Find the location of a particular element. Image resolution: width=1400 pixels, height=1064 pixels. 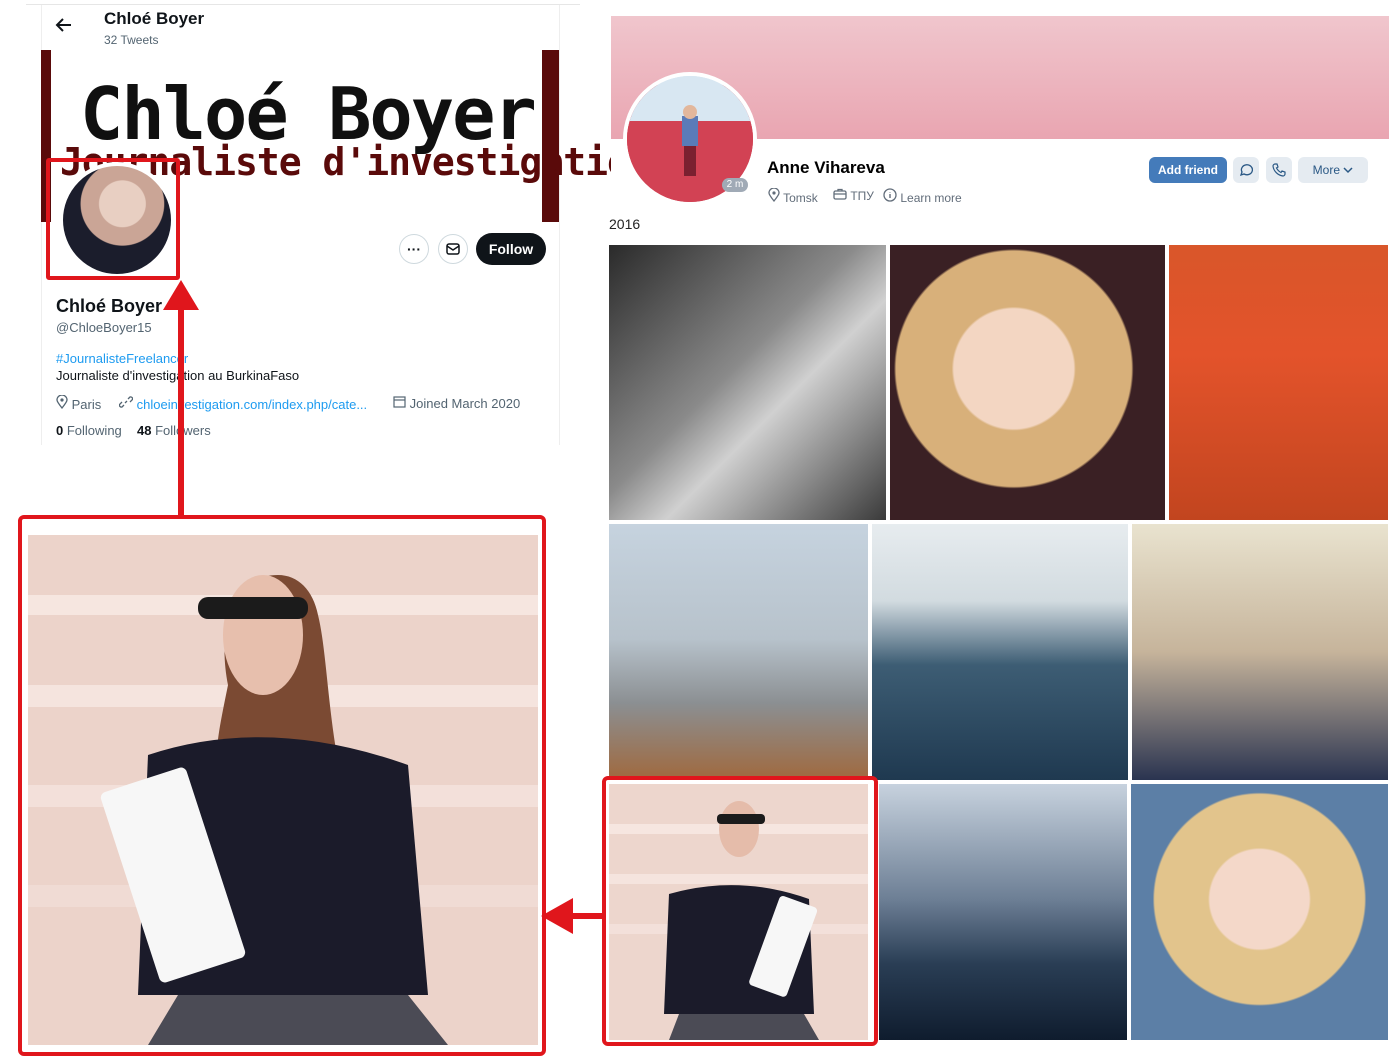

learn-more-text: Learn more is located at coordinates (930, 198).